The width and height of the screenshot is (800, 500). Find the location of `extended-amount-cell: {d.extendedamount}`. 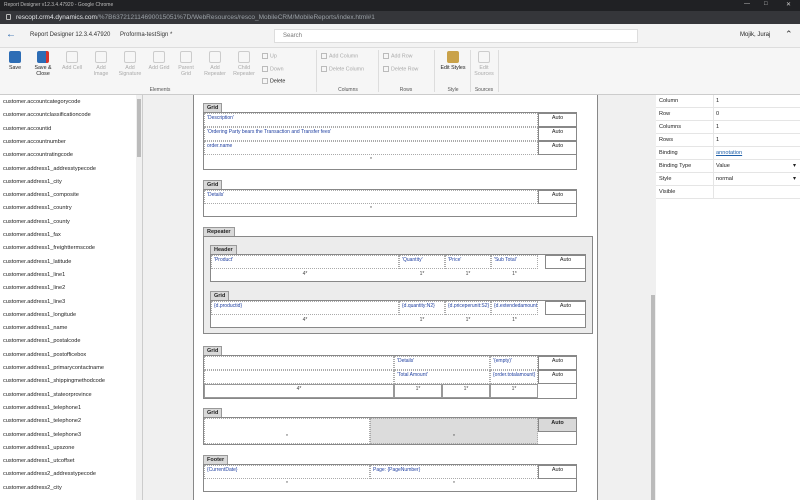

extended-amount-cell: {d.extendedamount} is located at coordinates (514, 308).